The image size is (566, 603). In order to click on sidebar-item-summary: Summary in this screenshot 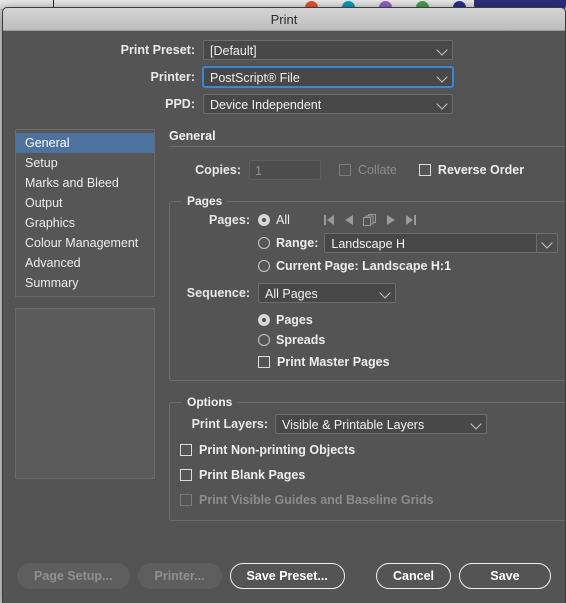, I will do `click(85, 283)`.